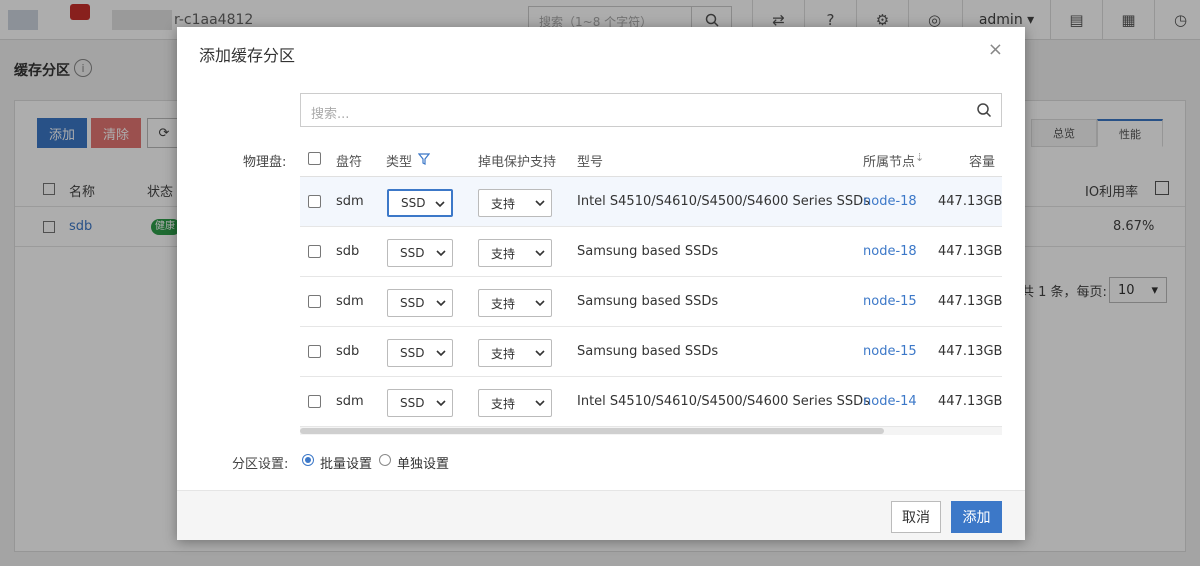 Image resolution: width=1200 pixels, height=566 pixels. What do you see at coordinates (590, 162) in the screenshot?
I see `column-model: 型号` at bounding box center [590, 162].